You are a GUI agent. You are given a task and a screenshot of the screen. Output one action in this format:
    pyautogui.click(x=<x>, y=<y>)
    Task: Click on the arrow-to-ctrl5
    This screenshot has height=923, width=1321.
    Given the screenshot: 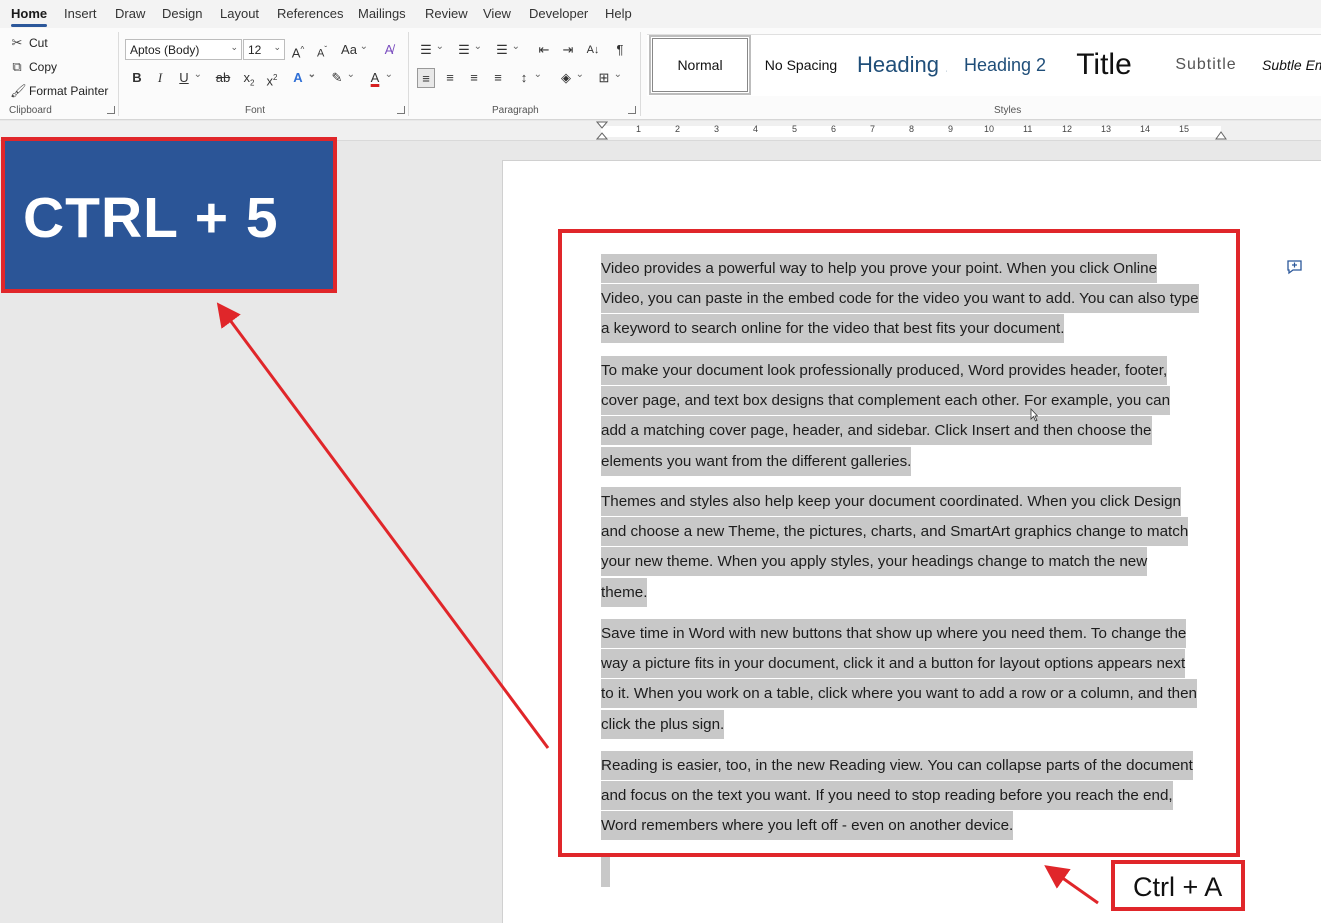 What is the action you would take?
    pyautogui.click(x=383, y=525)
    